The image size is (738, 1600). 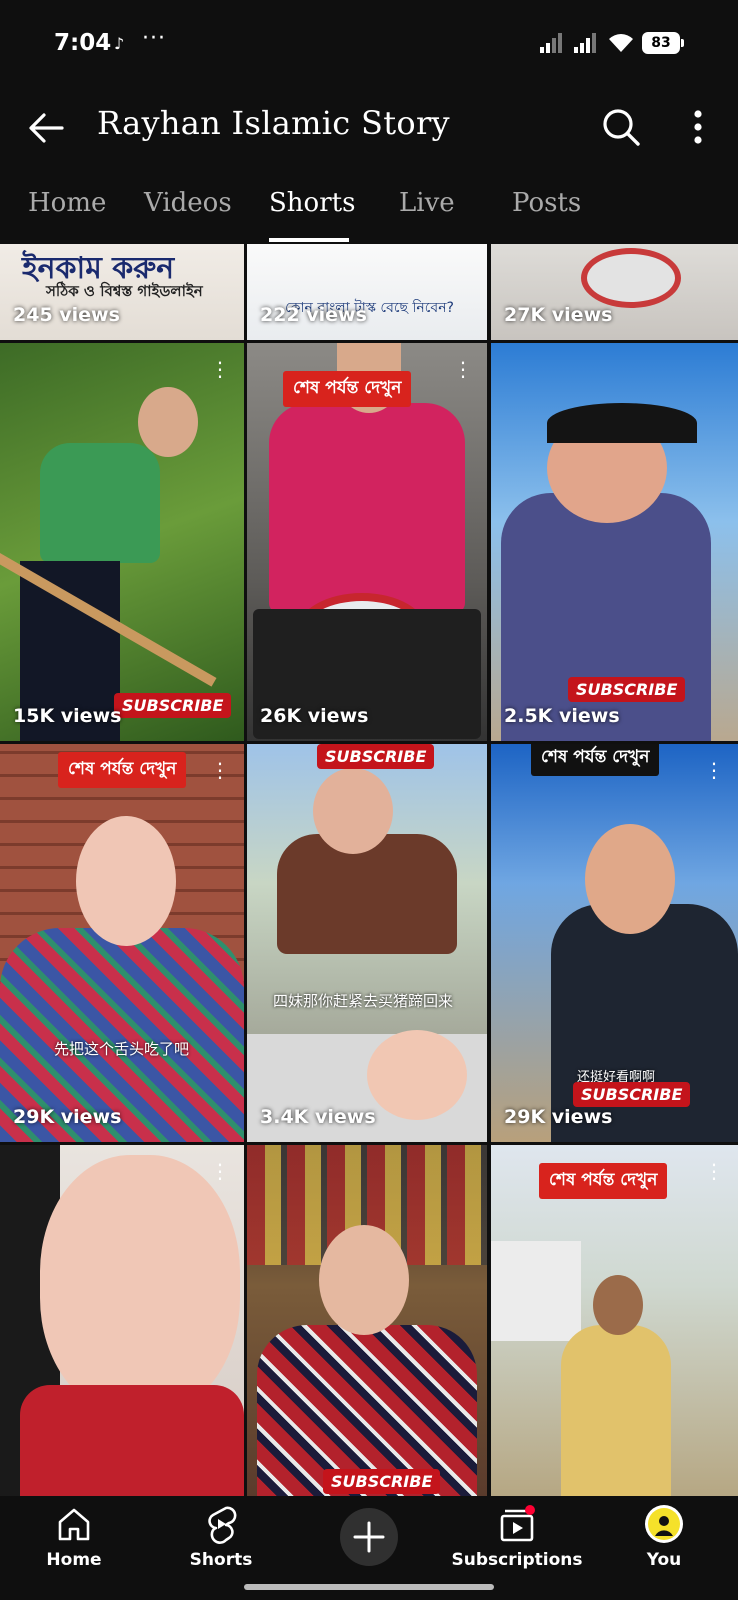 I want to click on short-thumbnail: 27K views, so click(x=614, y=292).